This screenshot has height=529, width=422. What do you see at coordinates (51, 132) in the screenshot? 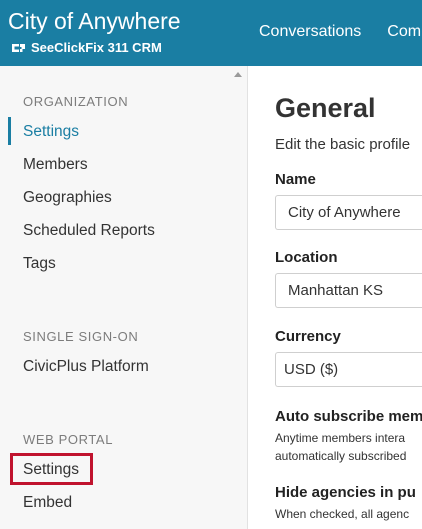
I see `sidebar-item-org-settings: Settings` at bounding box center [51, 132].